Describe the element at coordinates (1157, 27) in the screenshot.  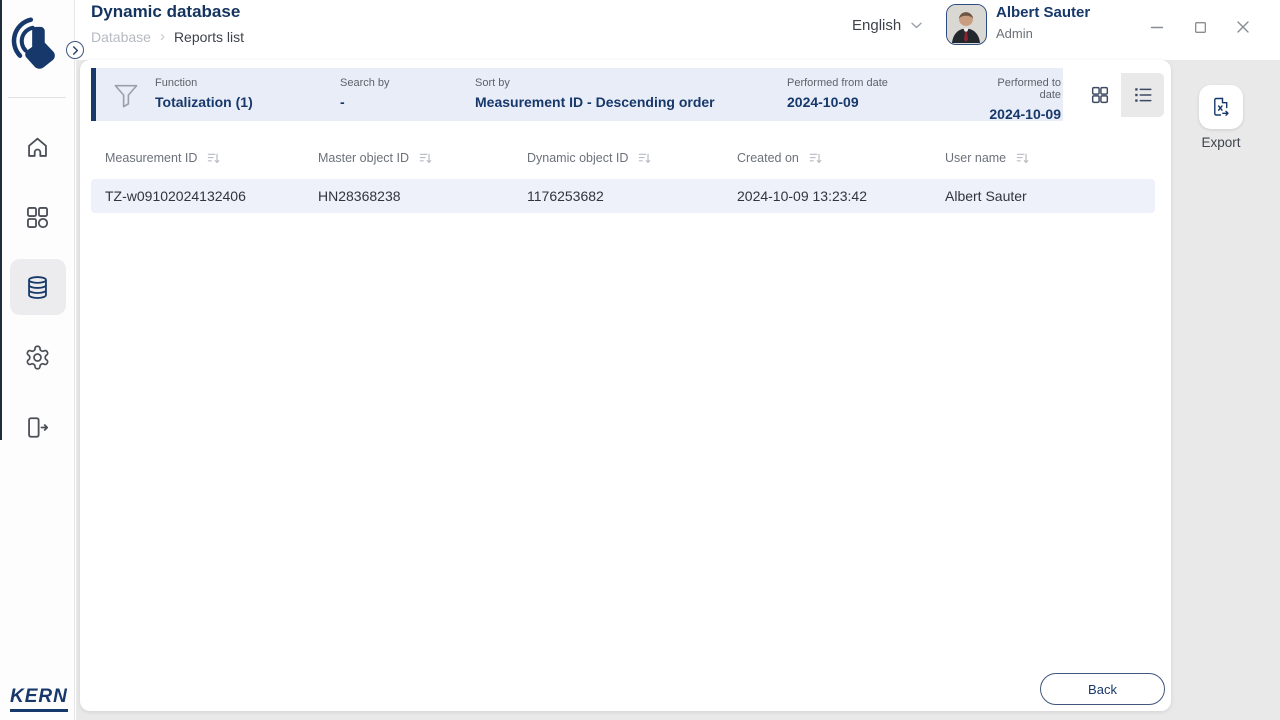
I see `minimize-button` at that location.